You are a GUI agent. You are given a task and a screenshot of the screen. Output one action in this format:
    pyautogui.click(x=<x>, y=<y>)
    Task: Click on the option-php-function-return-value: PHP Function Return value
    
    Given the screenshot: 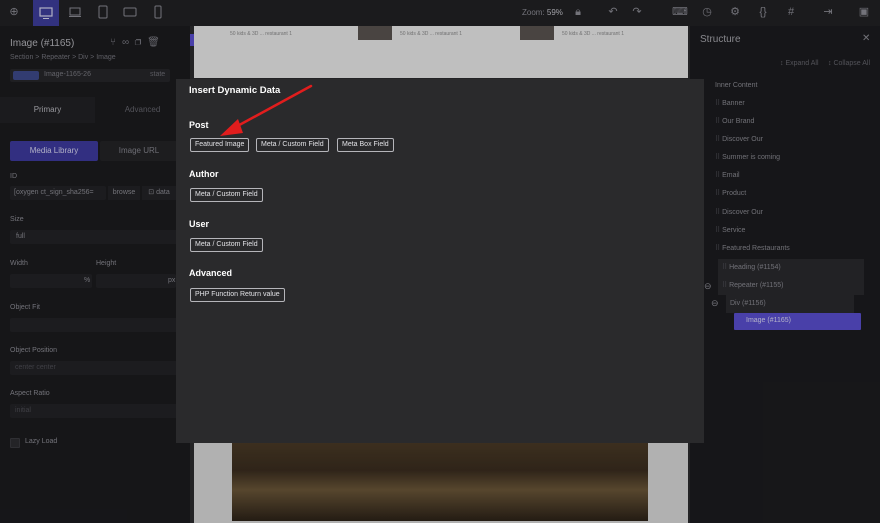 What is the action you would take?
    pyautogui.click(x=237, y=295)
    